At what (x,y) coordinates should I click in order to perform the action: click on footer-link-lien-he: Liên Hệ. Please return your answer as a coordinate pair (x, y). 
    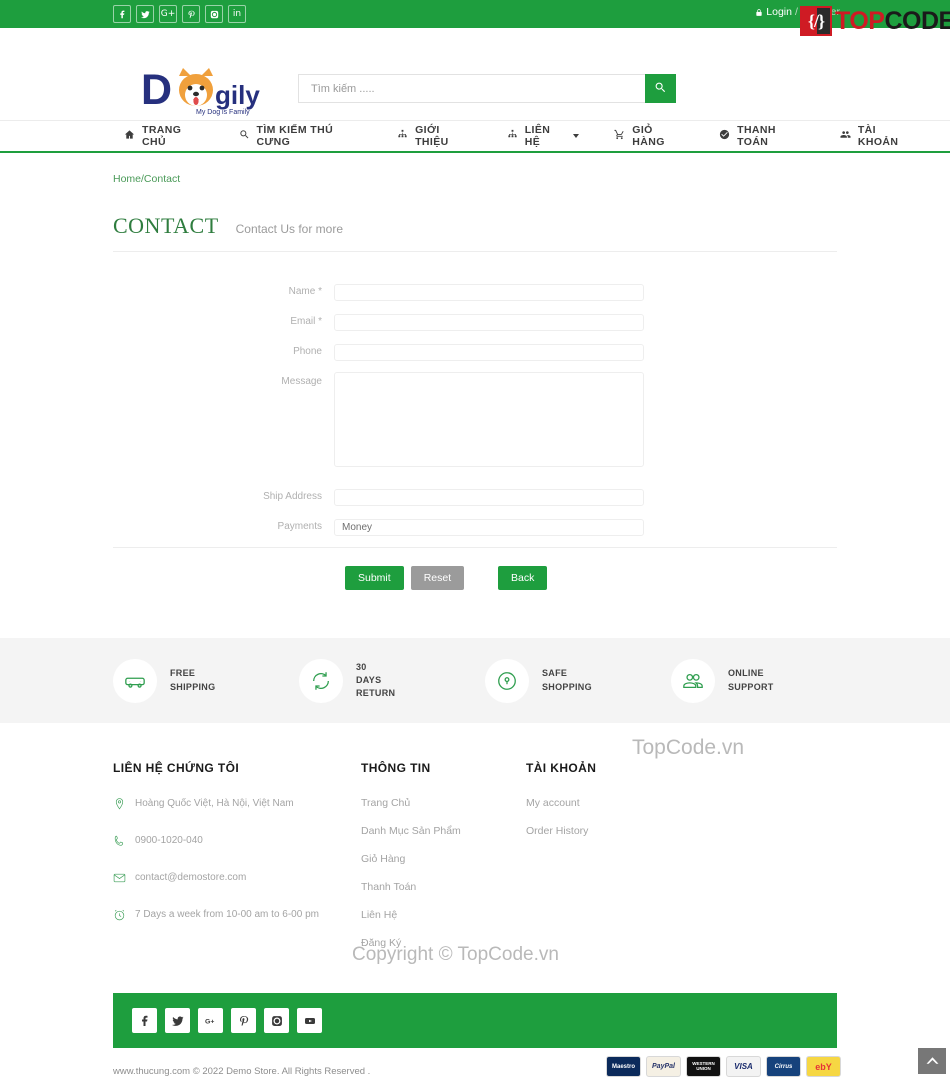
    Looking at the image, I should click on (443, 915).